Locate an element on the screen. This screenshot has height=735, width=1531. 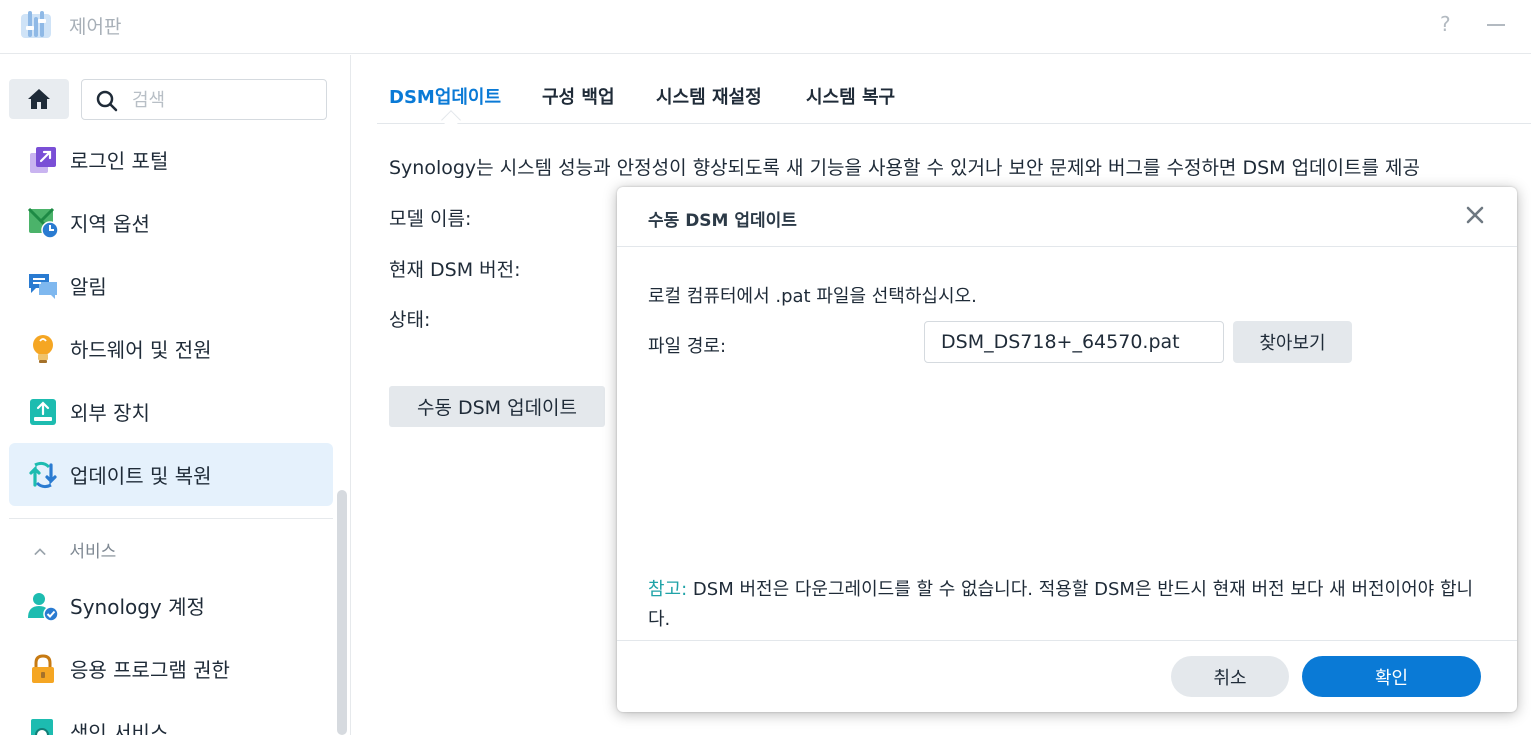
sidebar-item-label: Synology 계정 is located at coordinates (137, 607).